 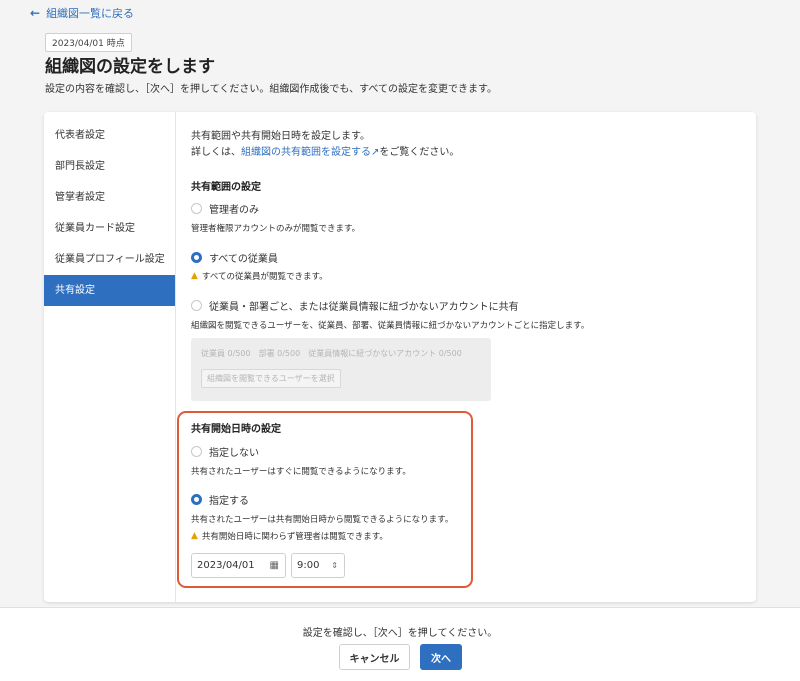 I want to click on sidebar-item-employee-profile: 従業員プロフィール設定, so click(x=109, y=259).